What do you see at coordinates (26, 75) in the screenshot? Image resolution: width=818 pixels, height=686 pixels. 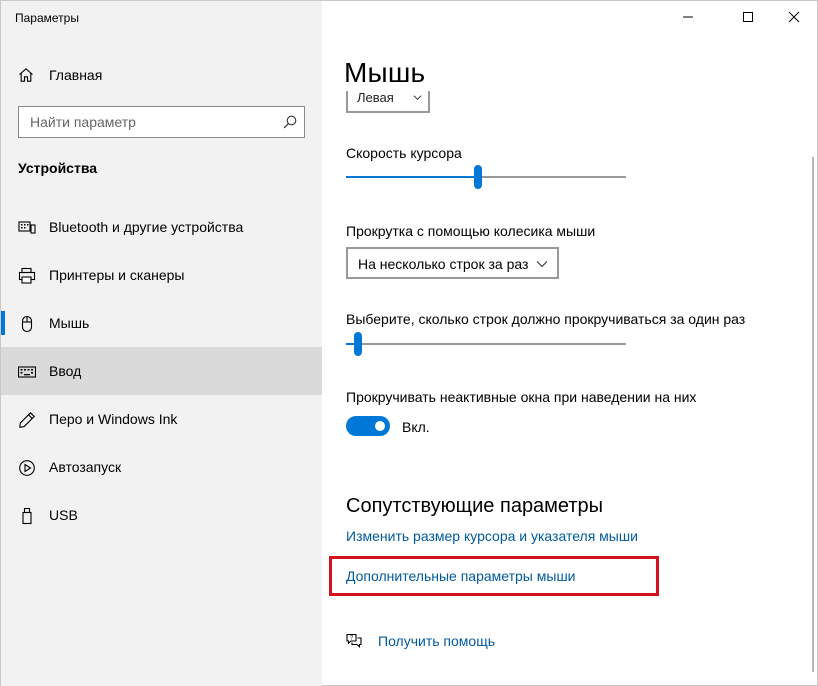 I see `home-icon` at bounding box center [26, 75].